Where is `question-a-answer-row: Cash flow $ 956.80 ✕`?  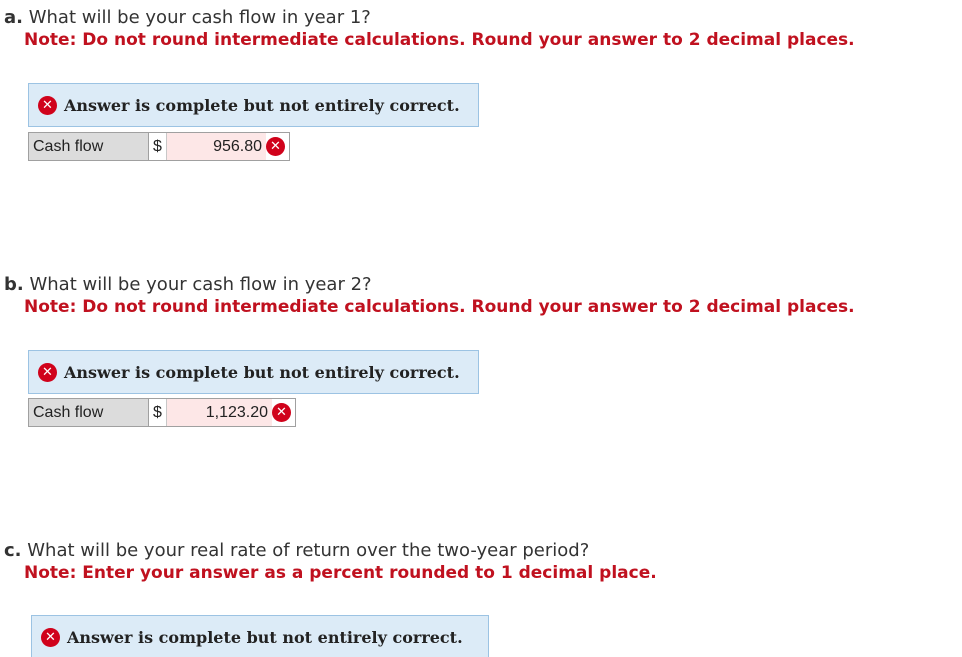
question-a-answer-row: Cash flow $ 956.80 ✕ is located at coordinates (159, 146).